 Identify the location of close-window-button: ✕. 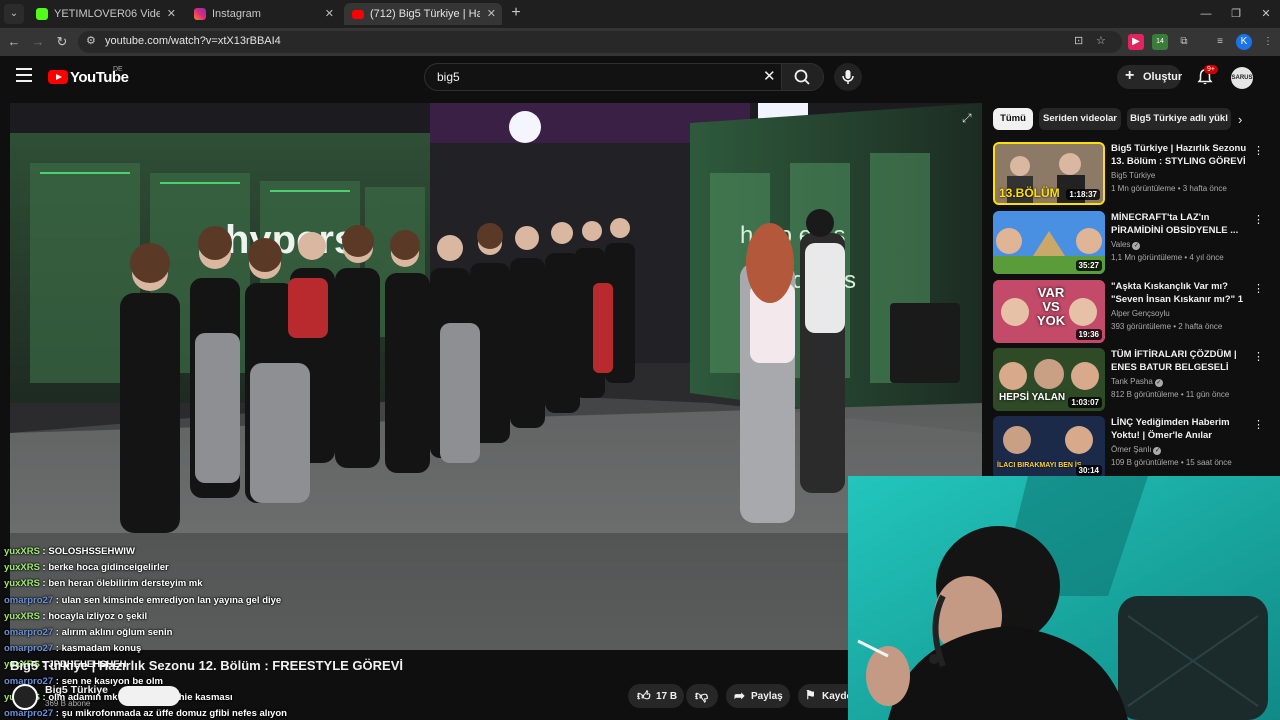
(1266, 14).